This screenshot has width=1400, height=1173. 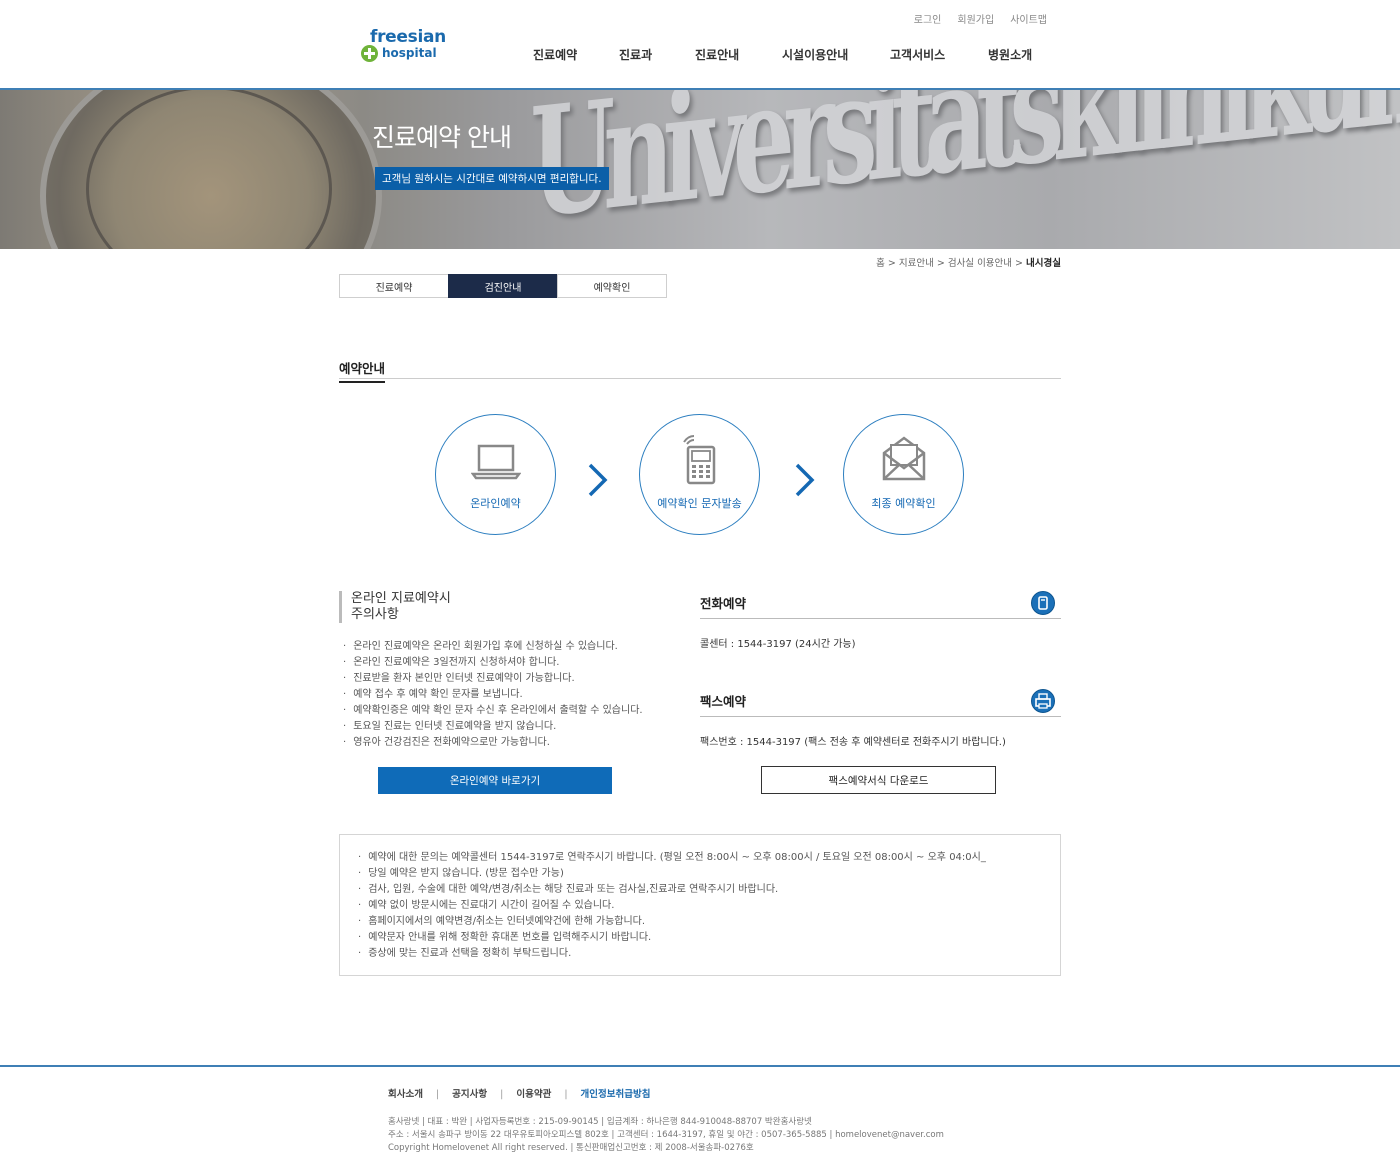 What do you see at coordinates (1043, 263) in the screenshot?
I see `breadcrumb-current: 내시경실` at bounding box center [1043, 263].